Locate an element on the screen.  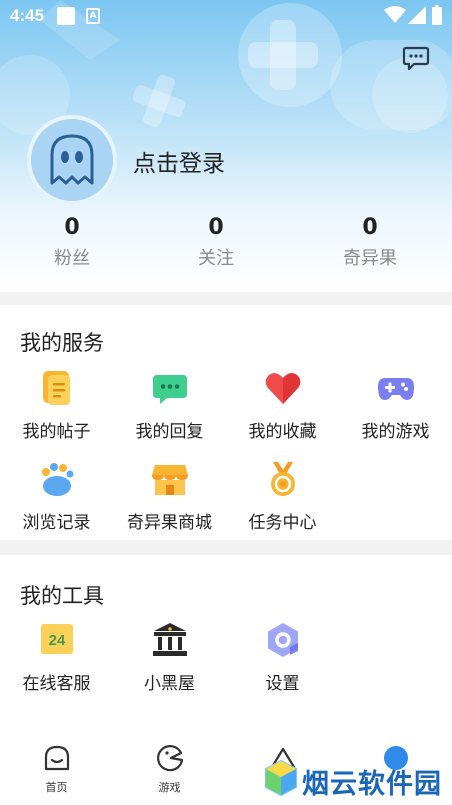
favorite-icon is located at coordinates (282, 388).